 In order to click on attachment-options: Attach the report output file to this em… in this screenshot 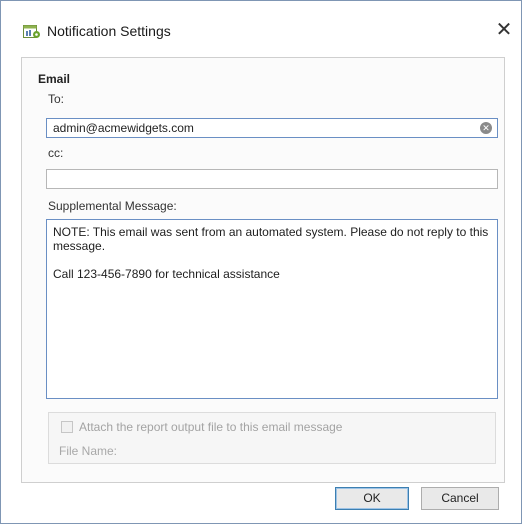, I will do `click(272, 438)`.